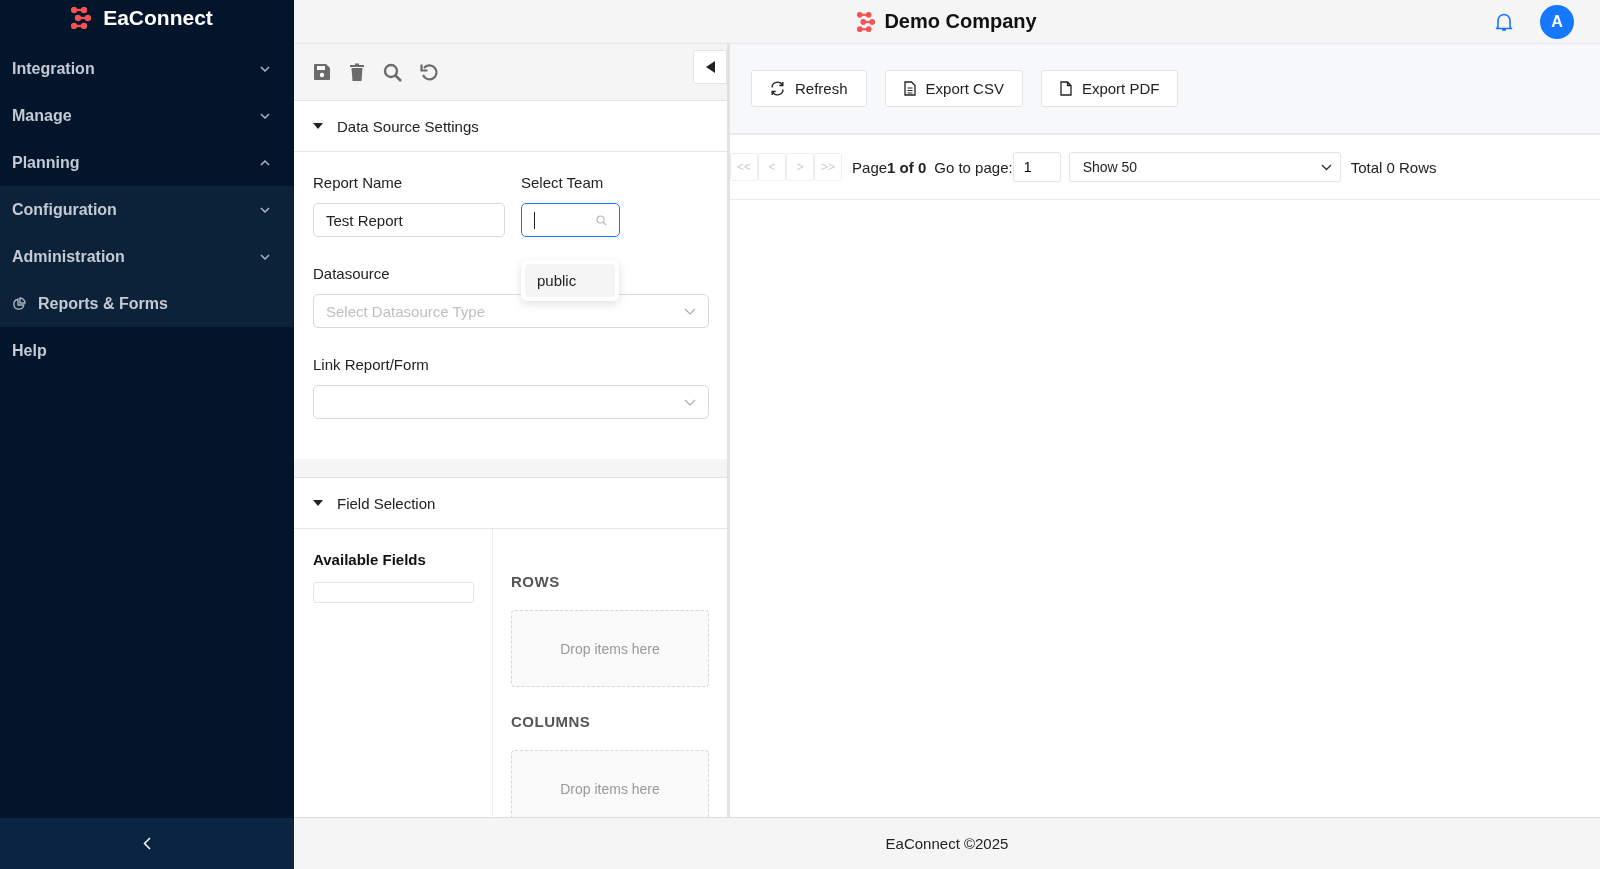  What do you see at coordinates (147, 256) in the screenshot?
I see `sidebar-item: Administration` at bounding box center [147, 256].